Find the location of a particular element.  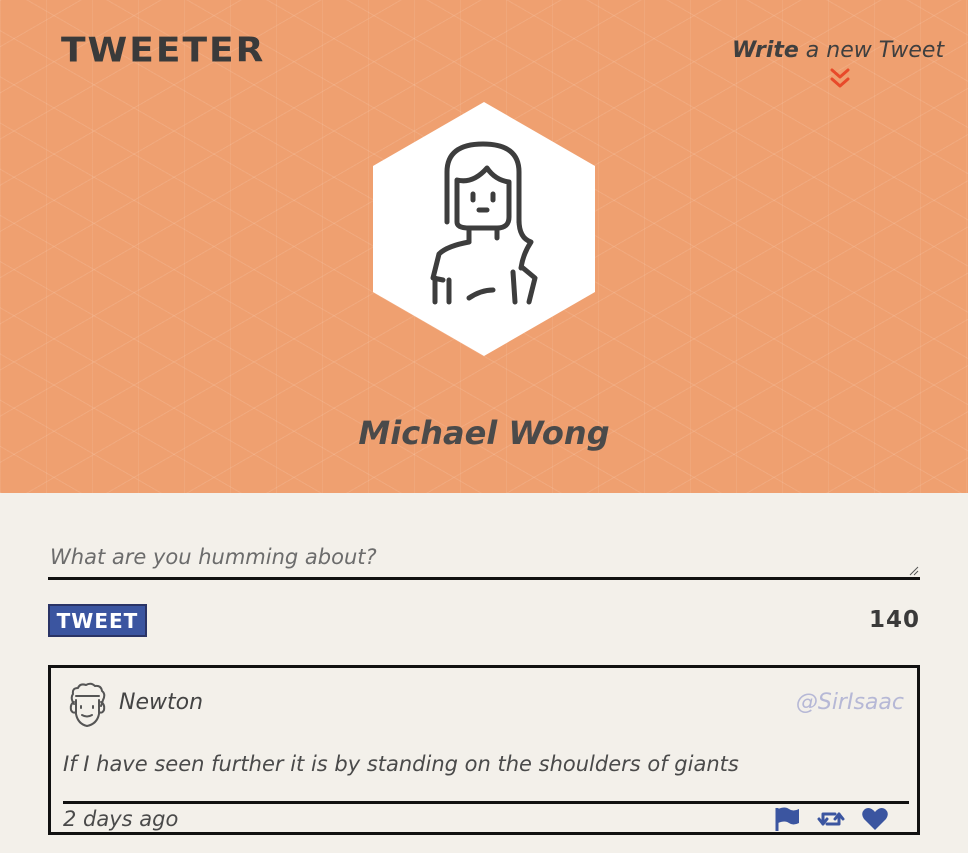

brand-logo: TWEETER is located at coordinates (163, 50).